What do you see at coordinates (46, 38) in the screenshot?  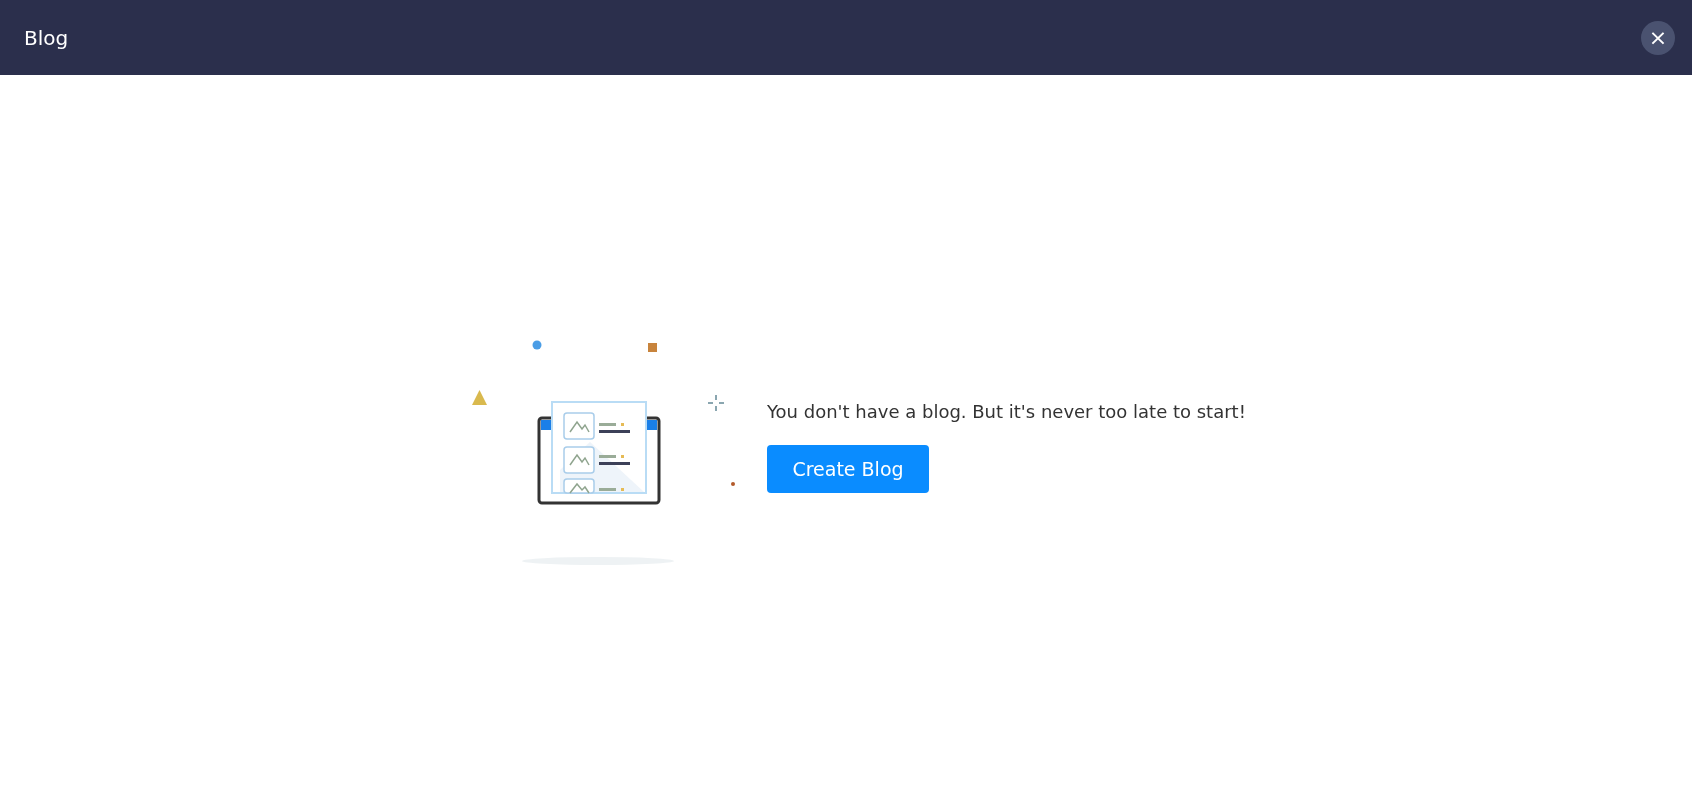 I see `header-title: Blog` at bounding box center [46, 38].